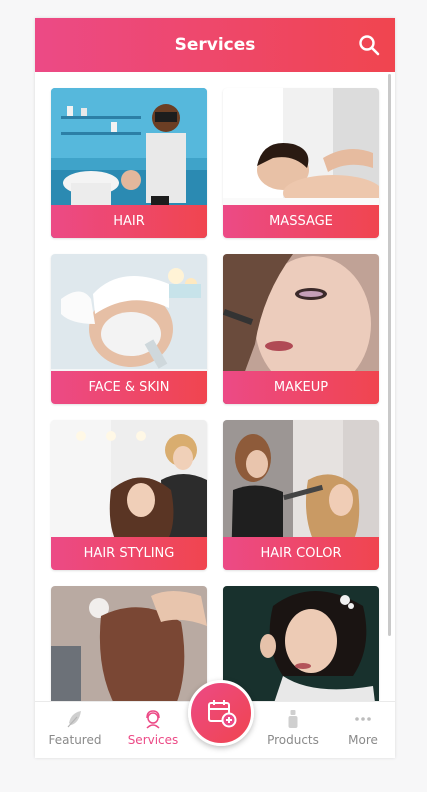 Image resolution: width=427 pixels, height=792 pixels. I want to click on calendar-add-icon, so click(222, 714).